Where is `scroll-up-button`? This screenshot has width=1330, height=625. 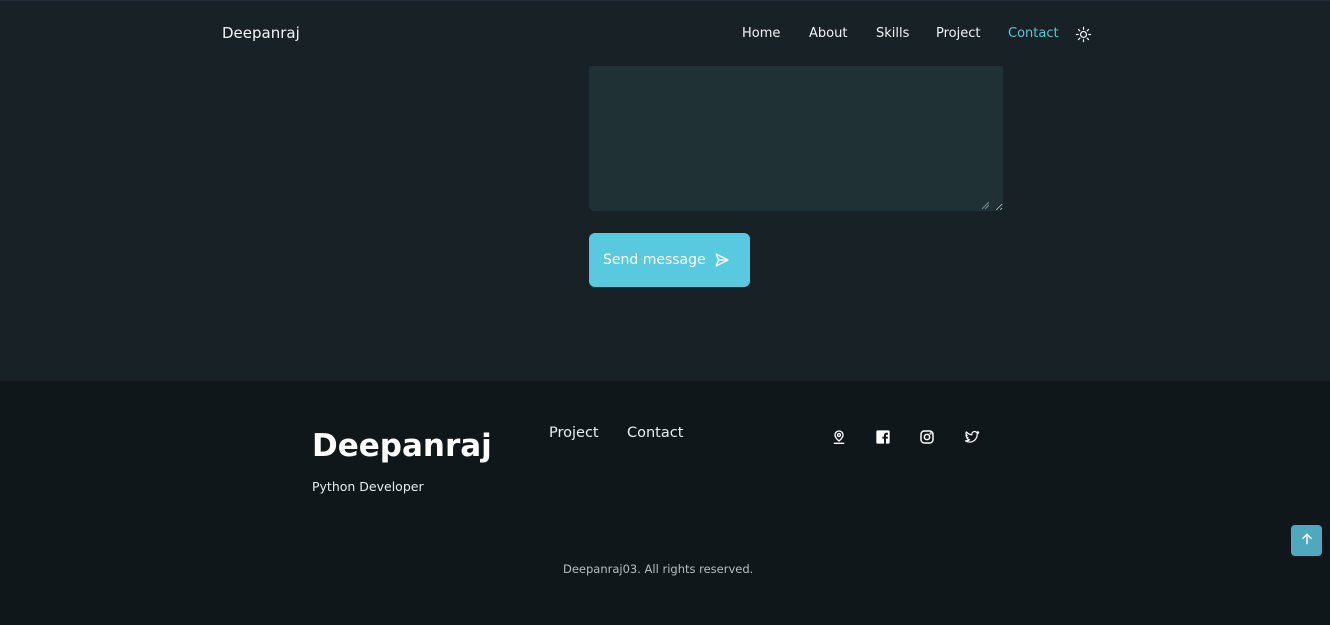 scroll-up-button is located at coordinates (1306, 540).